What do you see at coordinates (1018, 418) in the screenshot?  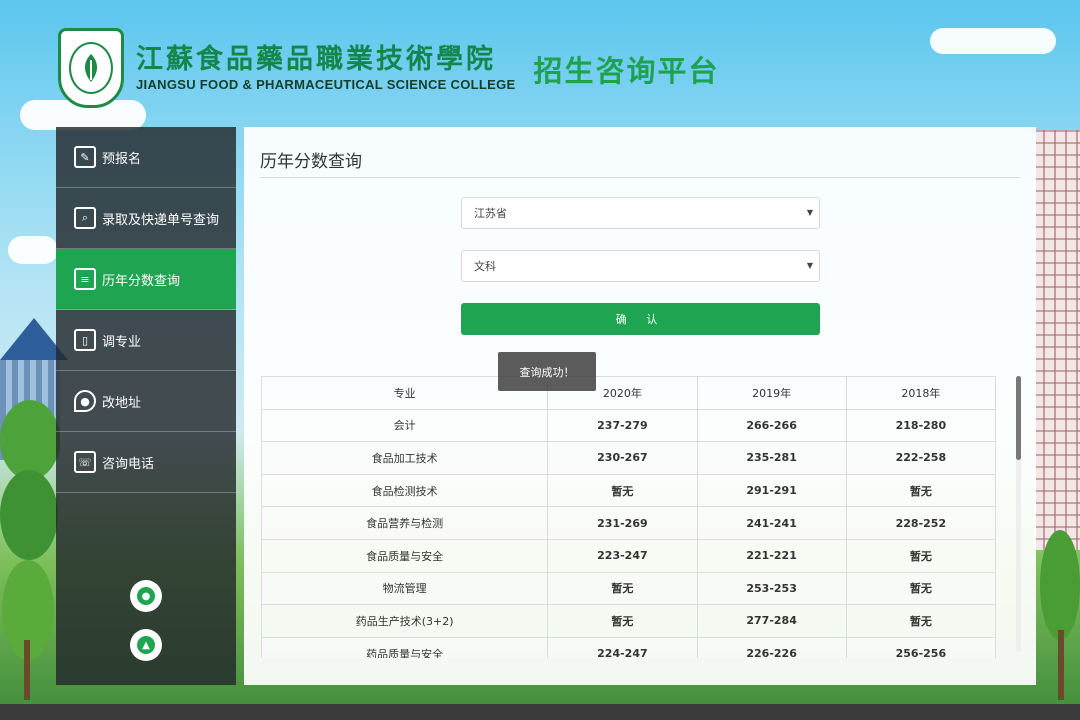 I see `scrollbar-thumb` at bounding box center [1018, 418].